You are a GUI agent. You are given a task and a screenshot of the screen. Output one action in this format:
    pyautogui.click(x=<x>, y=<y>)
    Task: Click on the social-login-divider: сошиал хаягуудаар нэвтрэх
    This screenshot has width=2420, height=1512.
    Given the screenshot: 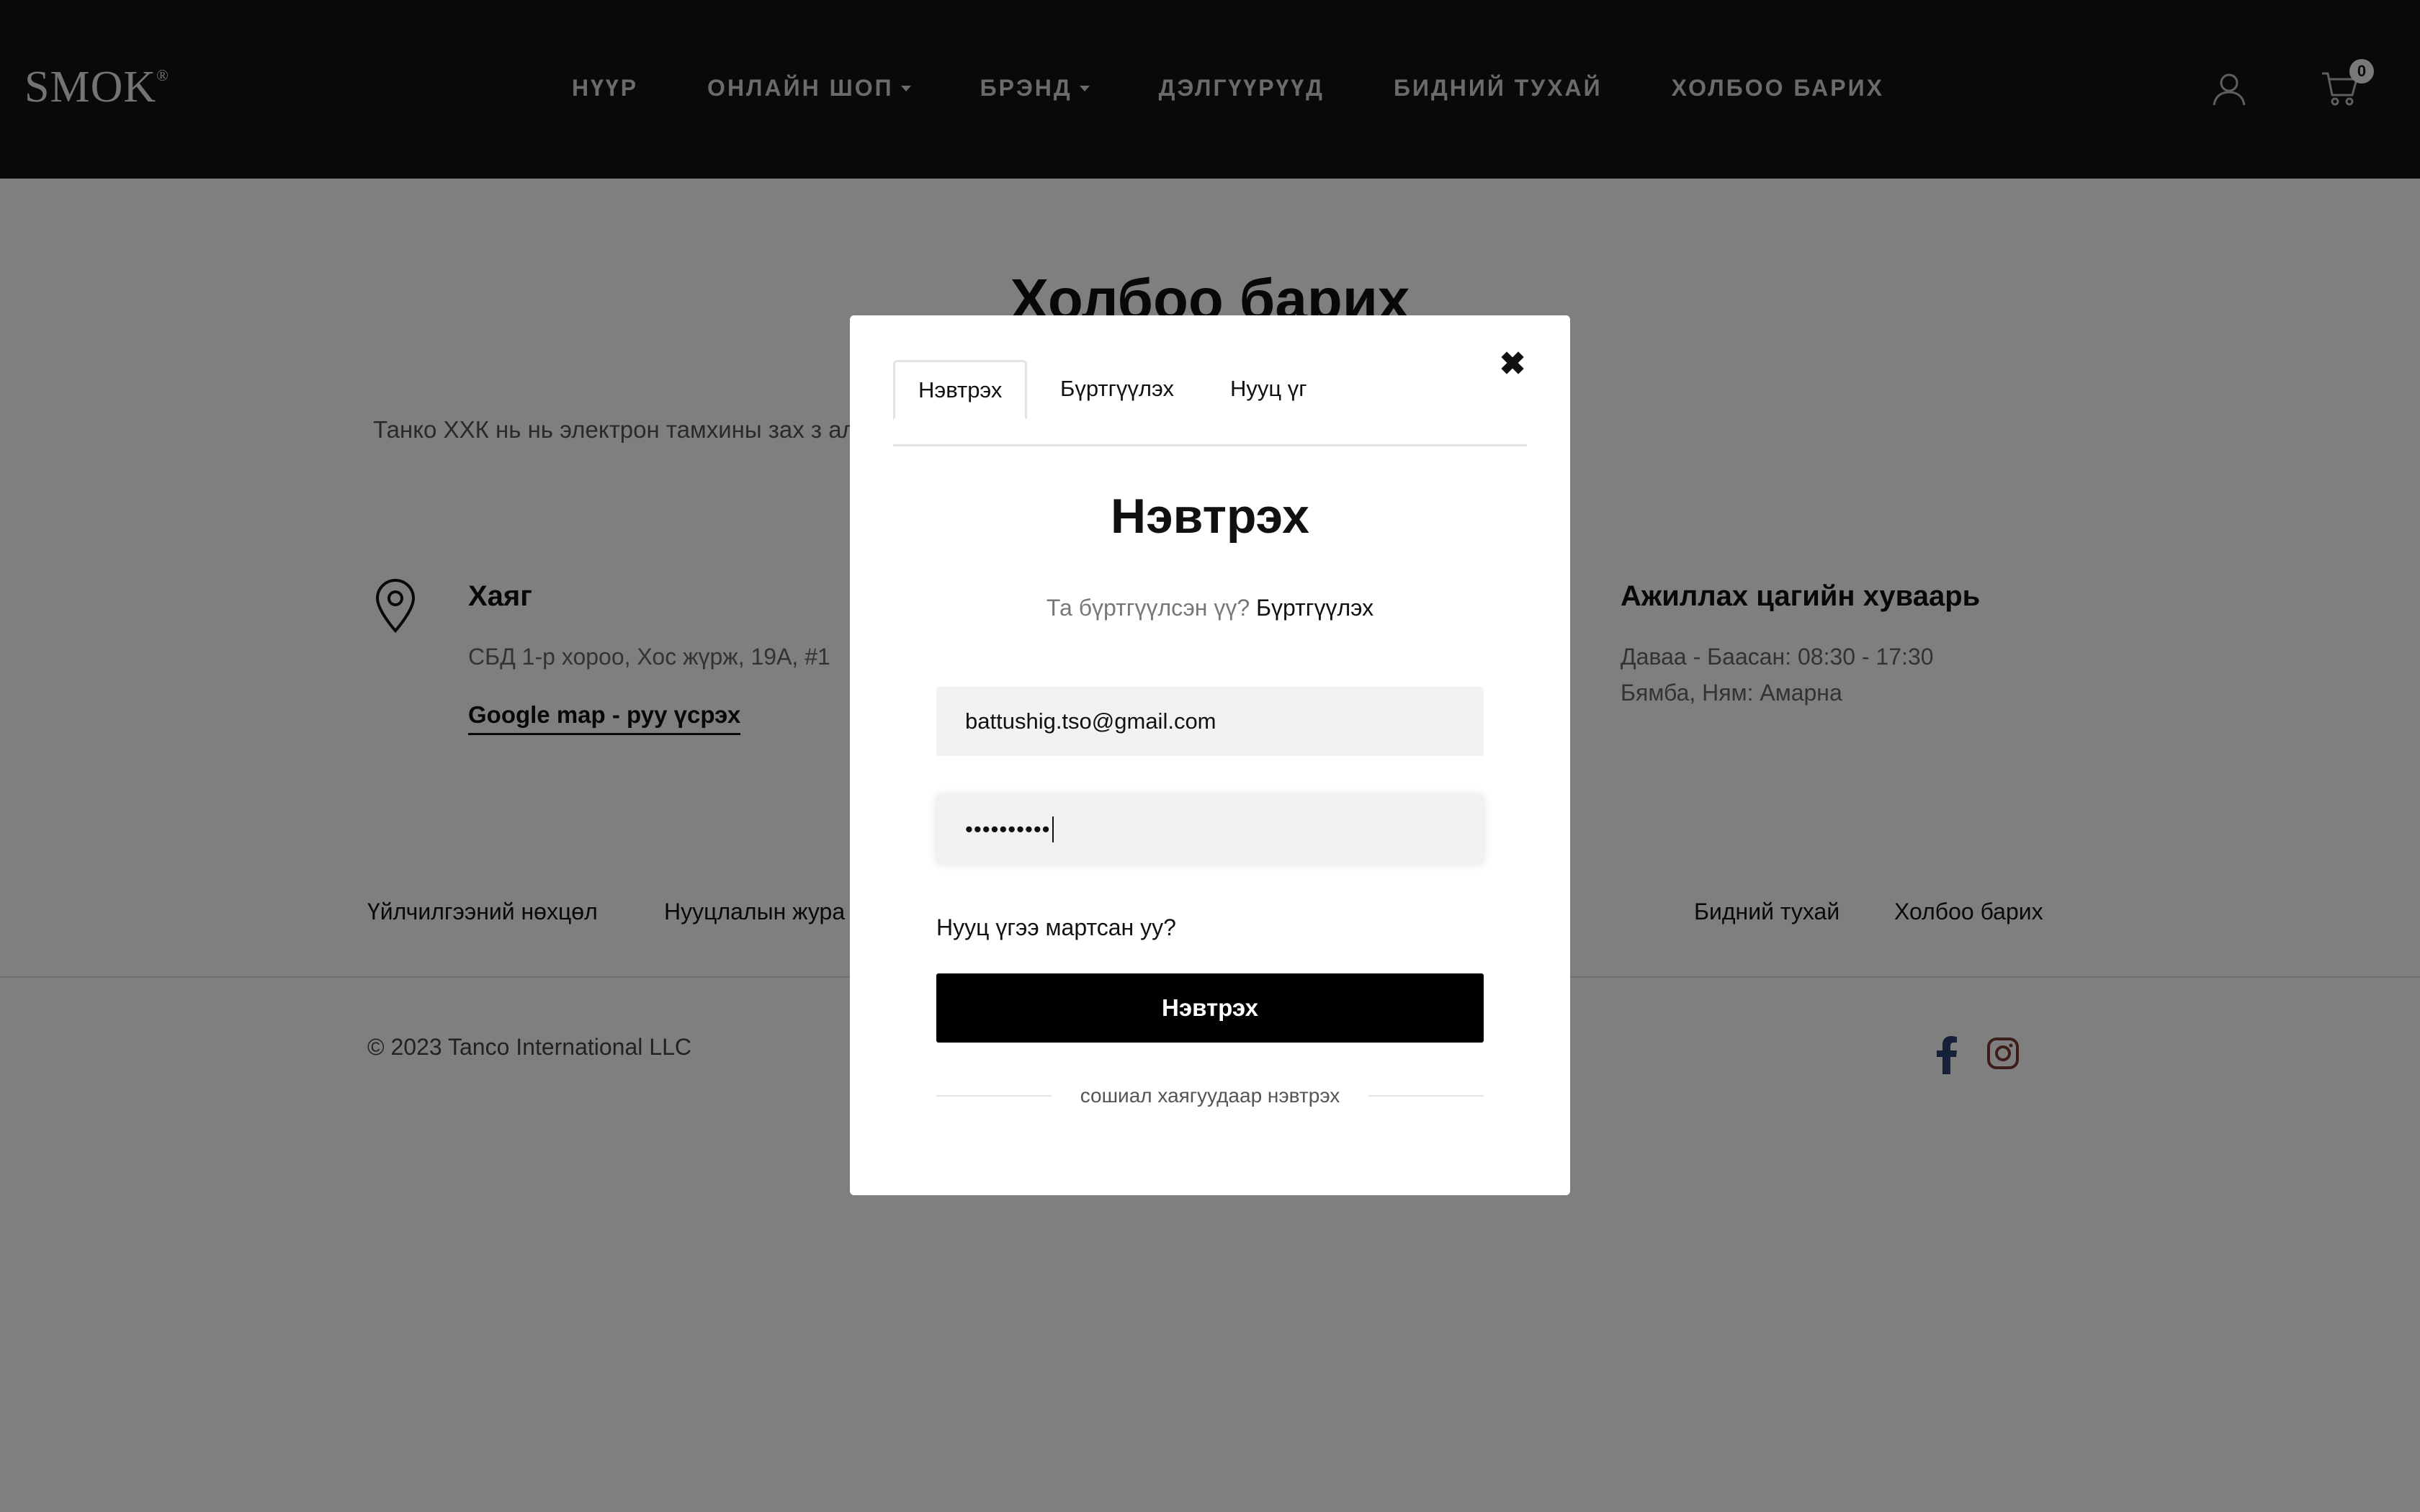 What is the action you would take?
    pyautogui.click(x=1210, y=1095)
    